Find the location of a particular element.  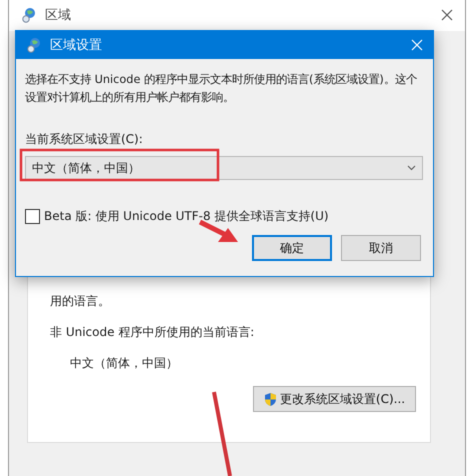

cancel-button: 取消 is located at coordinates (381, 248).